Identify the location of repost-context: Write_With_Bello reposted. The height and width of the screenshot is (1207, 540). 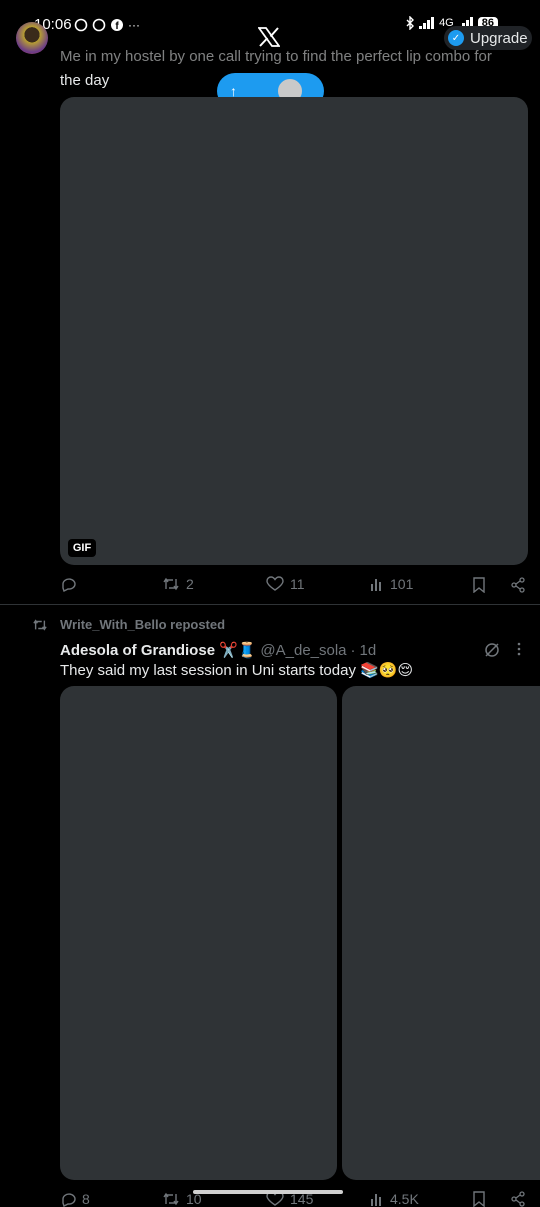
(128, 624).